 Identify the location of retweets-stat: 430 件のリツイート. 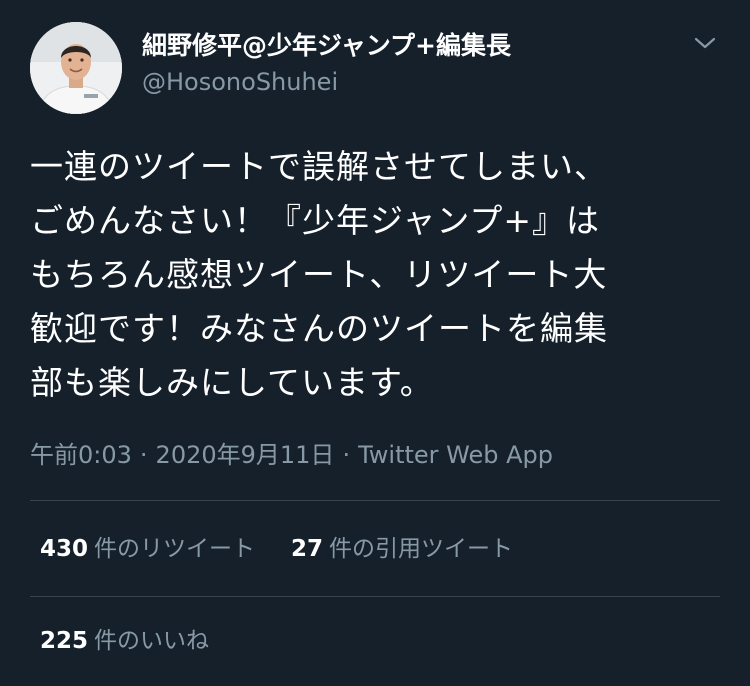
(147, 549).